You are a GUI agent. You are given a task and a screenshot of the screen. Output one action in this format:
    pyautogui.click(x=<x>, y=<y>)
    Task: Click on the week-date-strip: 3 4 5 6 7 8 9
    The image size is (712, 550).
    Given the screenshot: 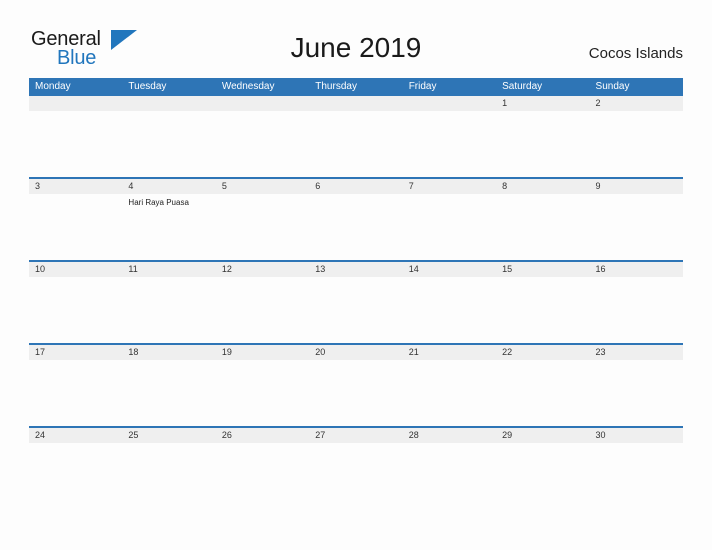 What is the action you would take?
    pyautogui.click(x=356, y=185)
    